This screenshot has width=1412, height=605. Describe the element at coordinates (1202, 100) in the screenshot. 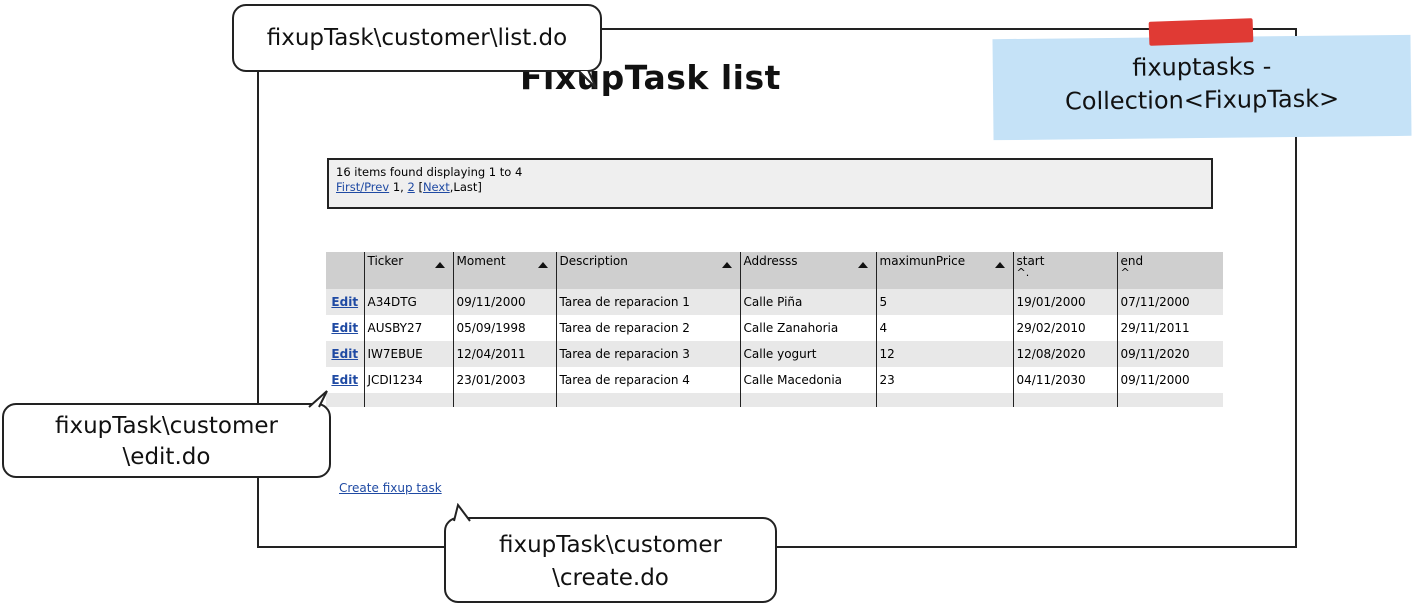

I see `note-line-2: Collection<FixupTask>` at that location.